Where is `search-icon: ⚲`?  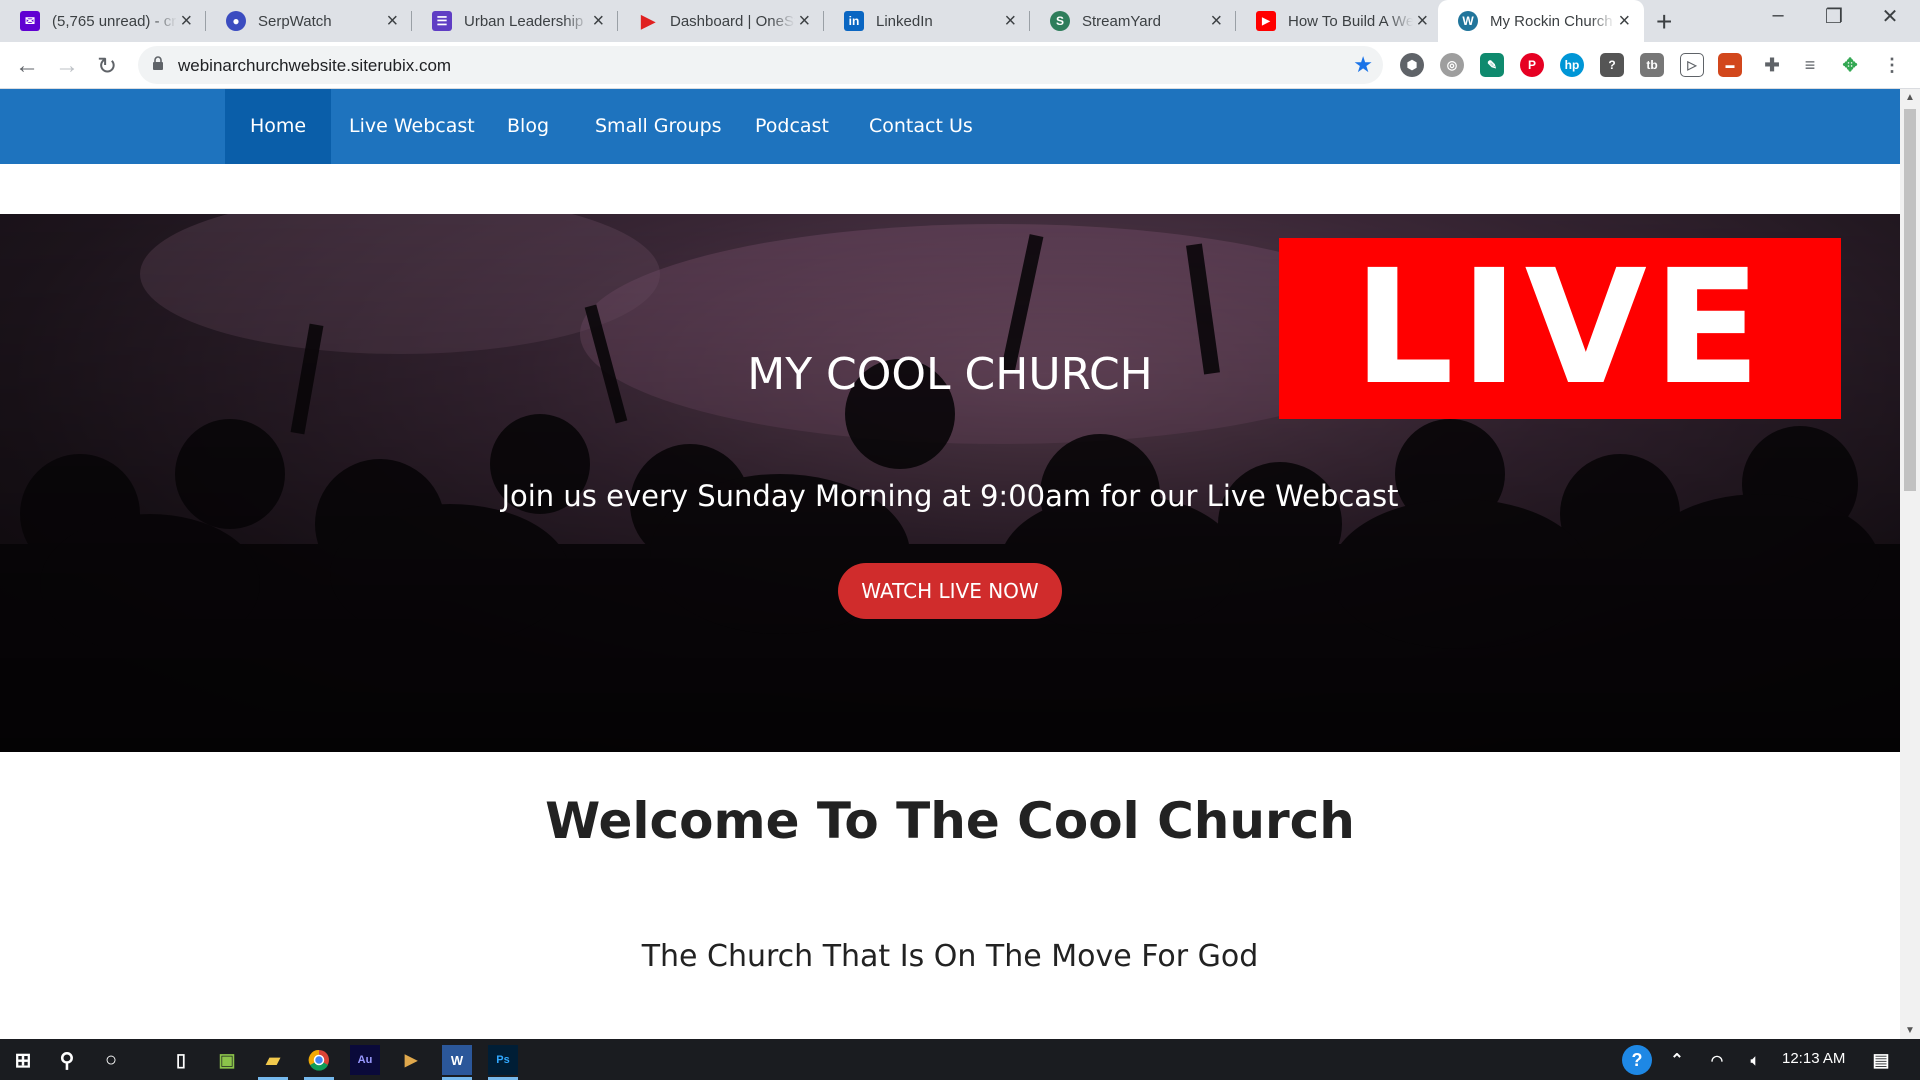 search-icon: ⚲ is located at coordinates (67, 1060).